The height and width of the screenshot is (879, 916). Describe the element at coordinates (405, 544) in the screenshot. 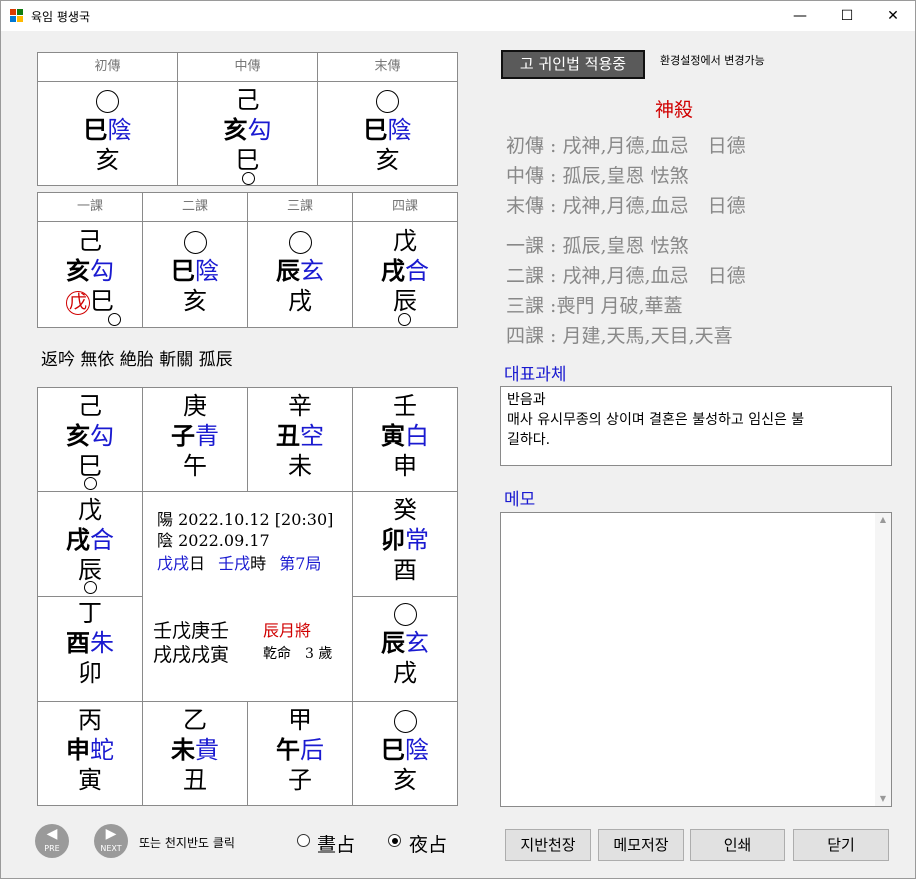

I see `board-cell-you: 癸 卯常 酉` at that location.